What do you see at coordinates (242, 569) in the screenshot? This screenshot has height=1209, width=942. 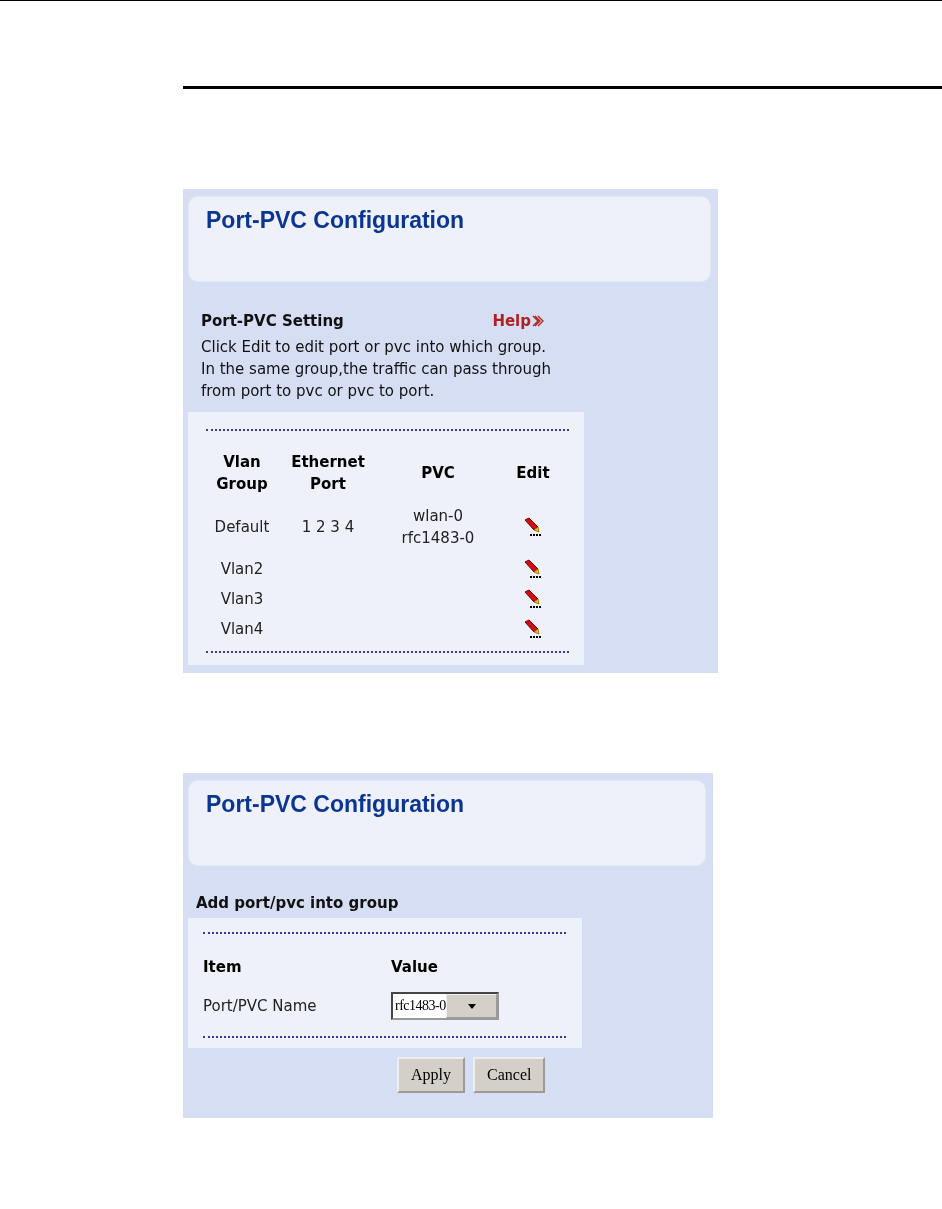 I see `table-cell-text: Vlan2` at bounding box center [242, 569].